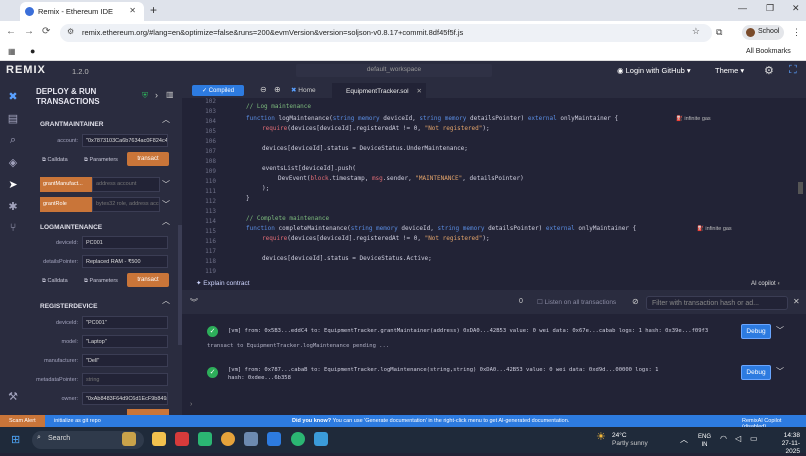 This screenshot has height=456, width=806. What do you see at coordinates (70, 31) in the screenshot?
I see `site-info-icon: ⚙` at bounding box center [70, 31].